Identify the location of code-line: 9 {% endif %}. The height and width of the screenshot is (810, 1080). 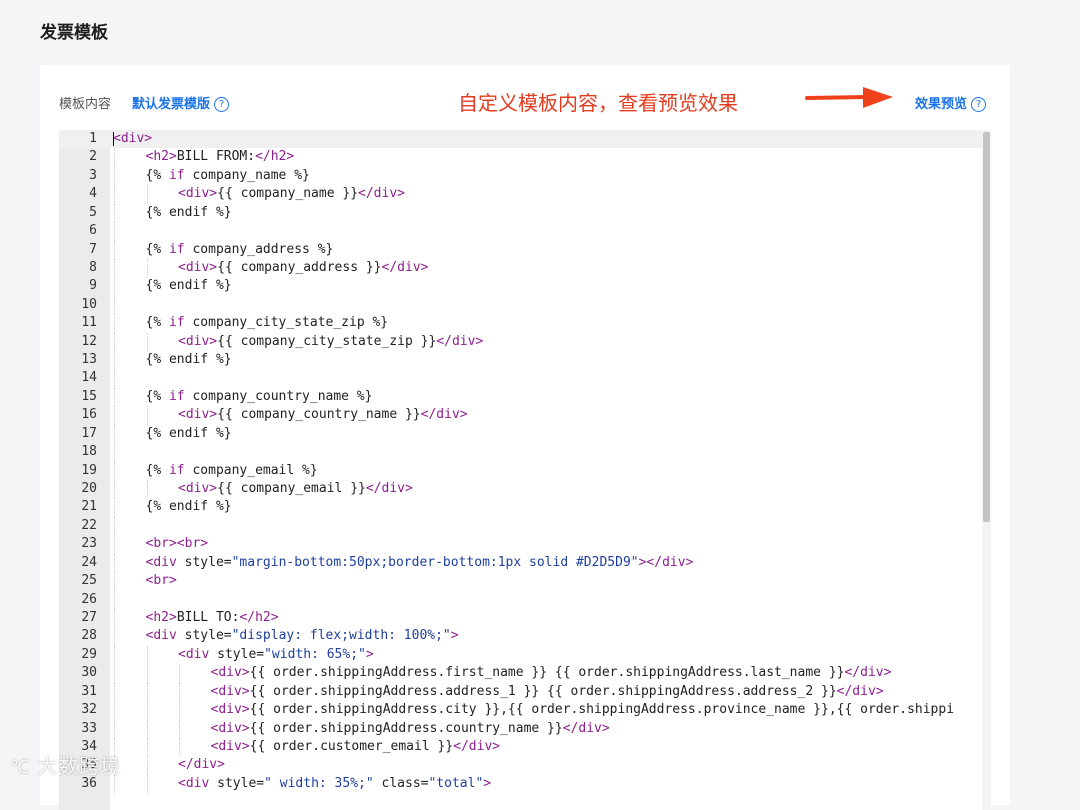
(520, 286).